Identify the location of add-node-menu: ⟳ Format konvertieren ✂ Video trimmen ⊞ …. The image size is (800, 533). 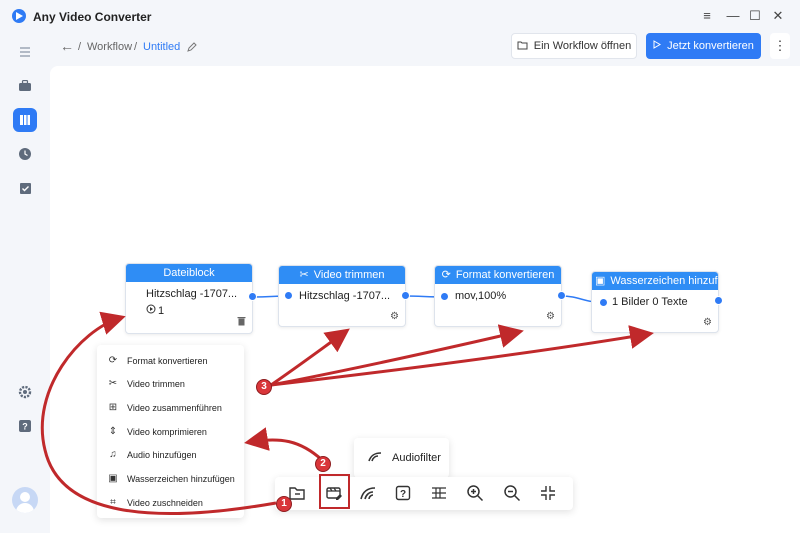
(170, 431).